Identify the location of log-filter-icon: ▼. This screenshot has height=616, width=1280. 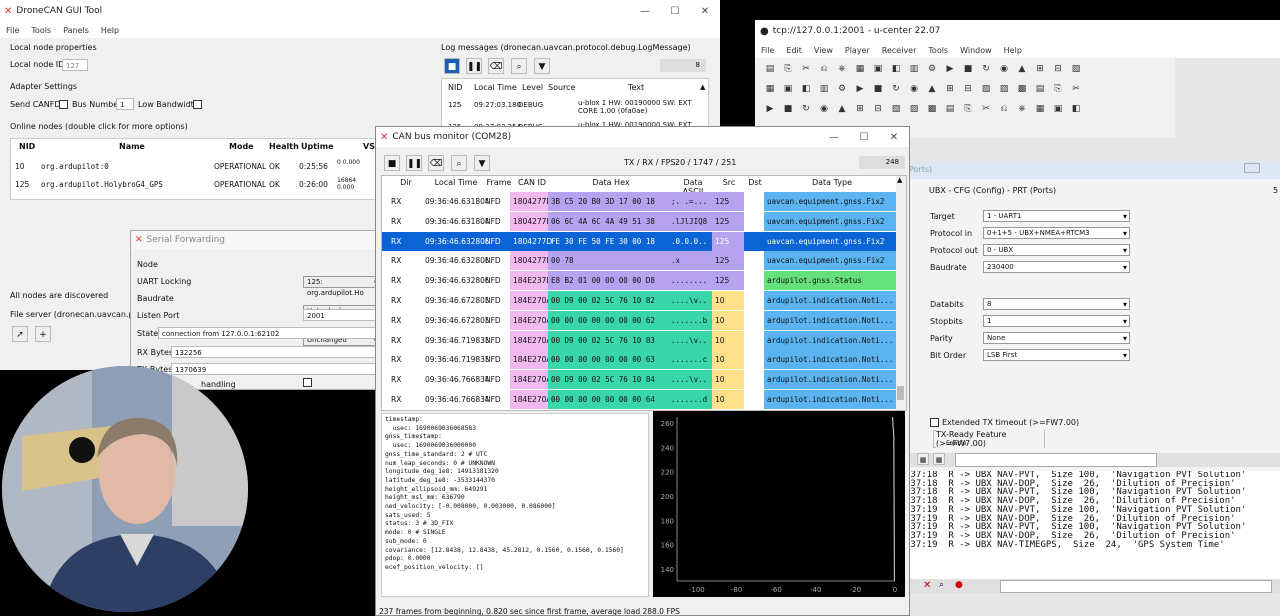
(542, 66).